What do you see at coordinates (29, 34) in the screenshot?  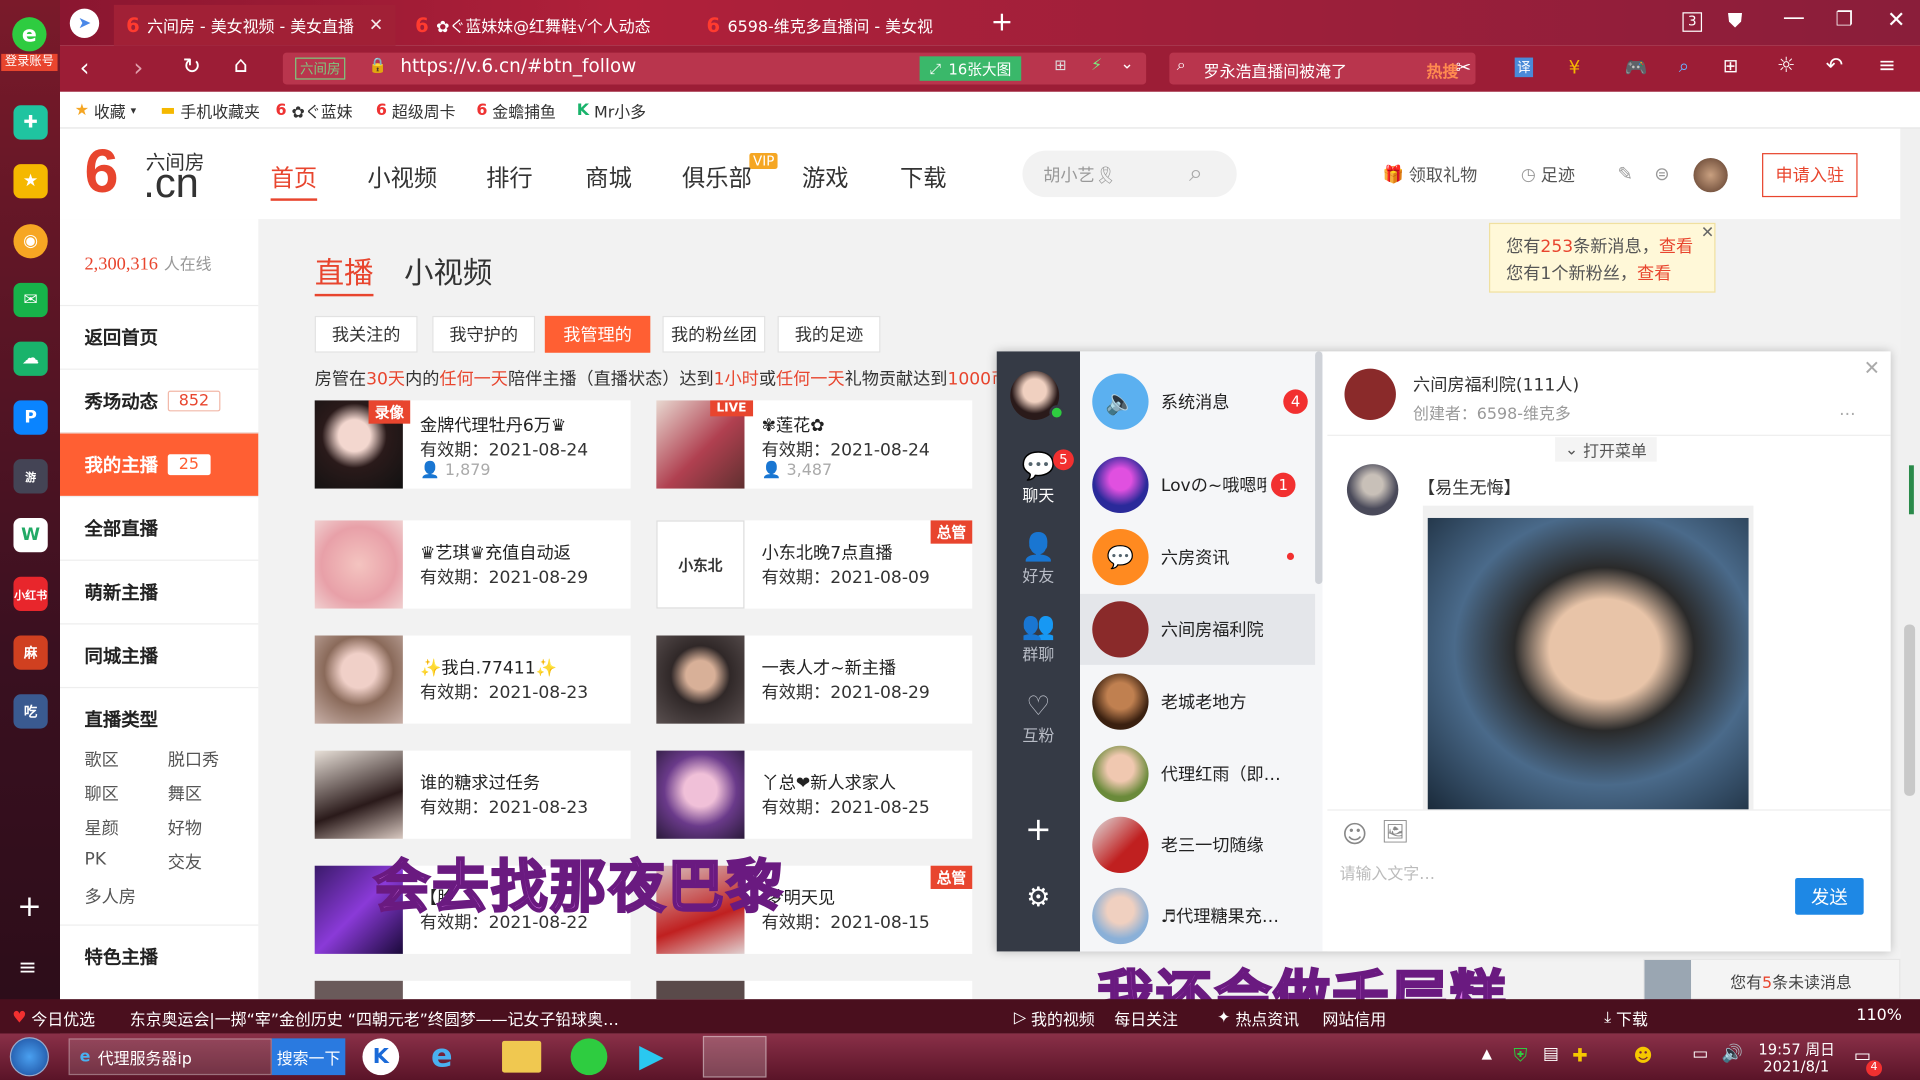 I see `browser-logo-icon: e` at bounding box center [29, 34].